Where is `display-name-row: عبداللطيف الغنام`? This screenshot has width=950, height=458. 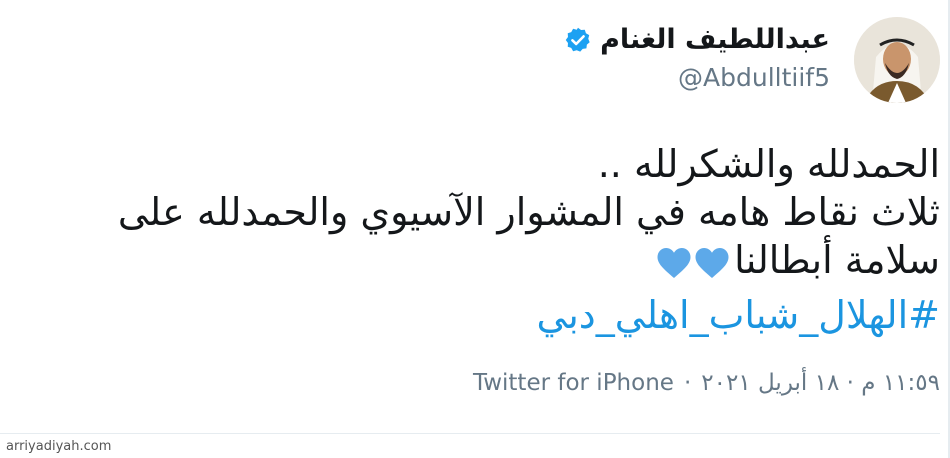
display-name-row: عبداللطيف الغنام is located at coordinates (697, 40).